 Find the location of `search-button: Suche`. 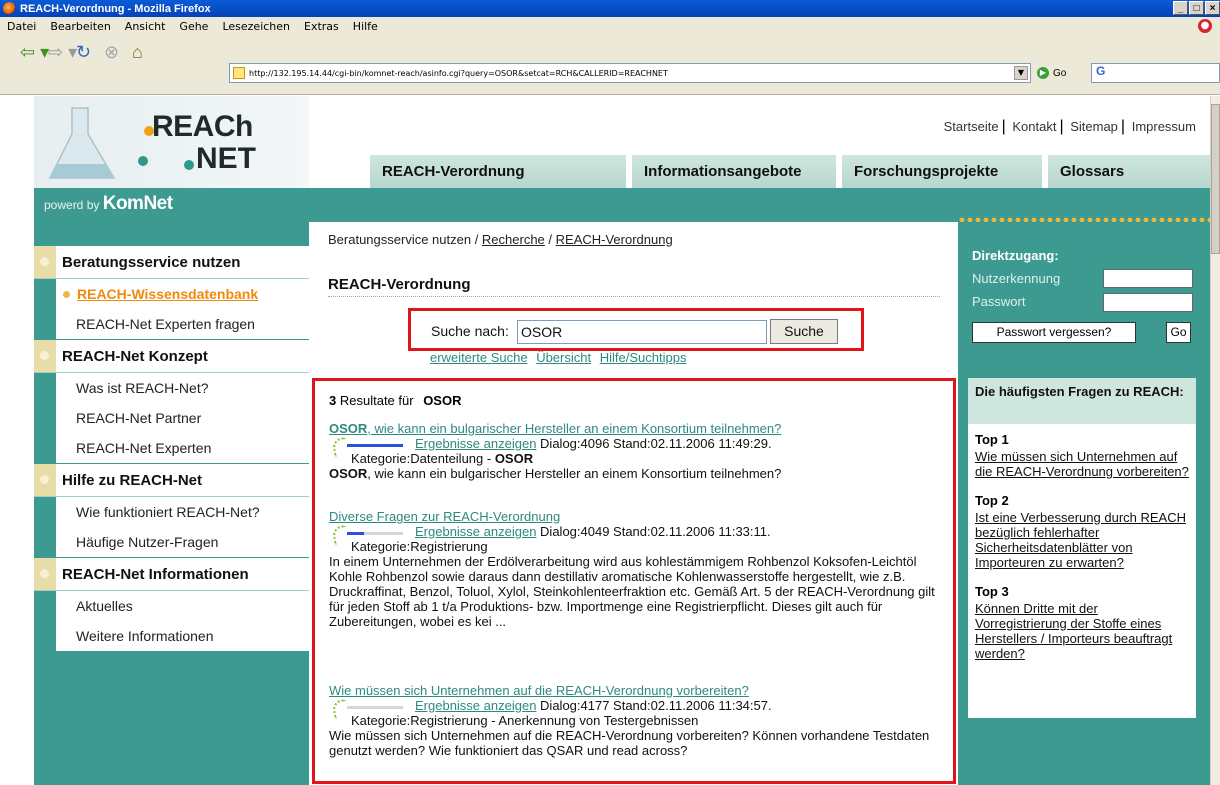

search-button: Suche is located at coordinates (804, 331).